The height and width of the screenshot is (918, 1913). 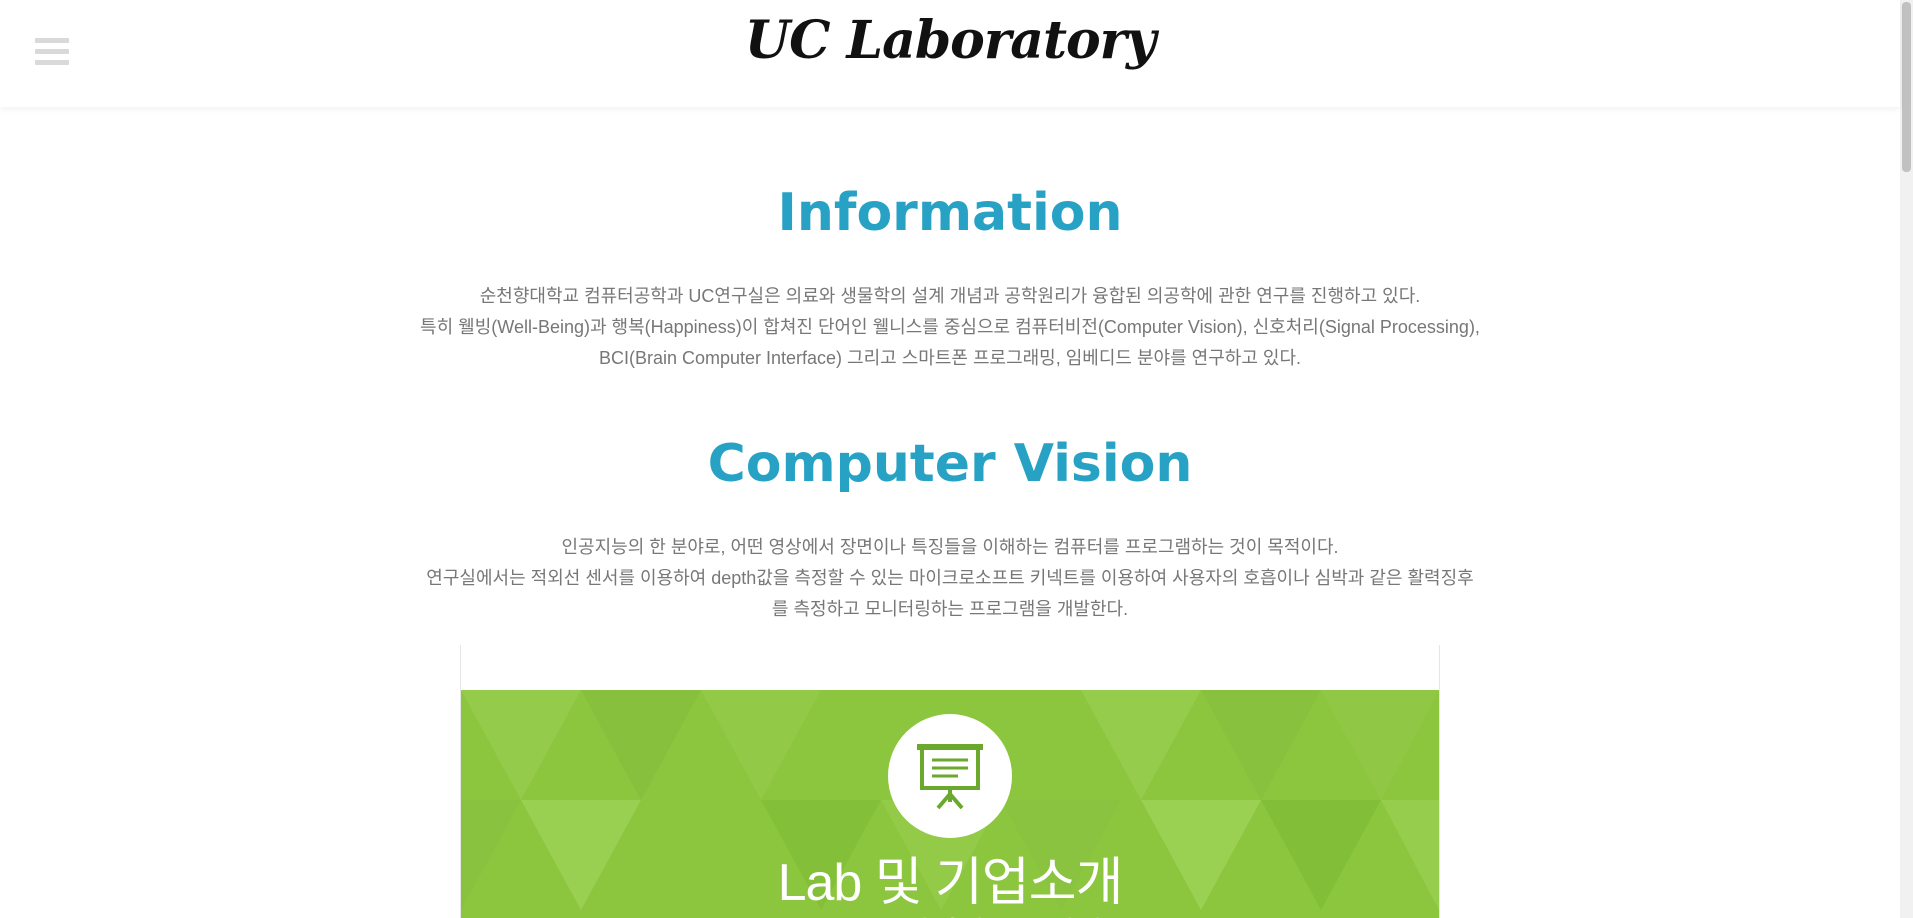 I want to click on card-subtitle: (구.Lab&기업의 금고탐방), so click(x=950, y=913).